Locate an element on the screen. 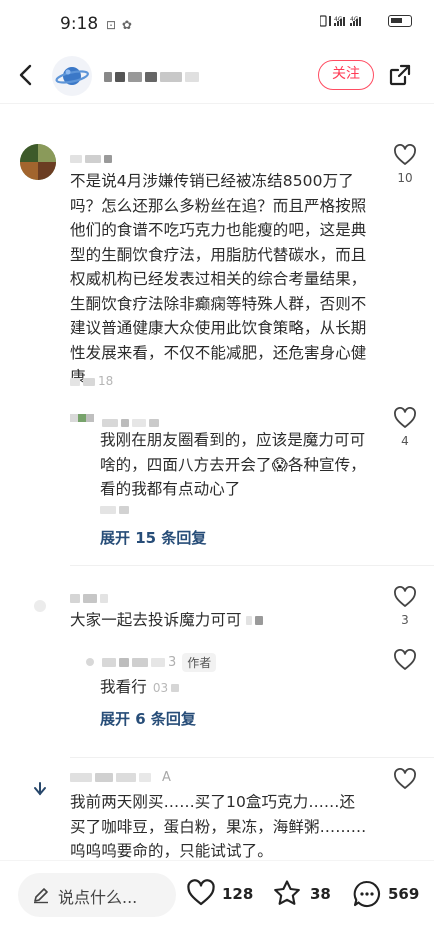 The width and height of the screenshot is (434, 929). author-tag: 作者 is located at coordinates (199, 662).